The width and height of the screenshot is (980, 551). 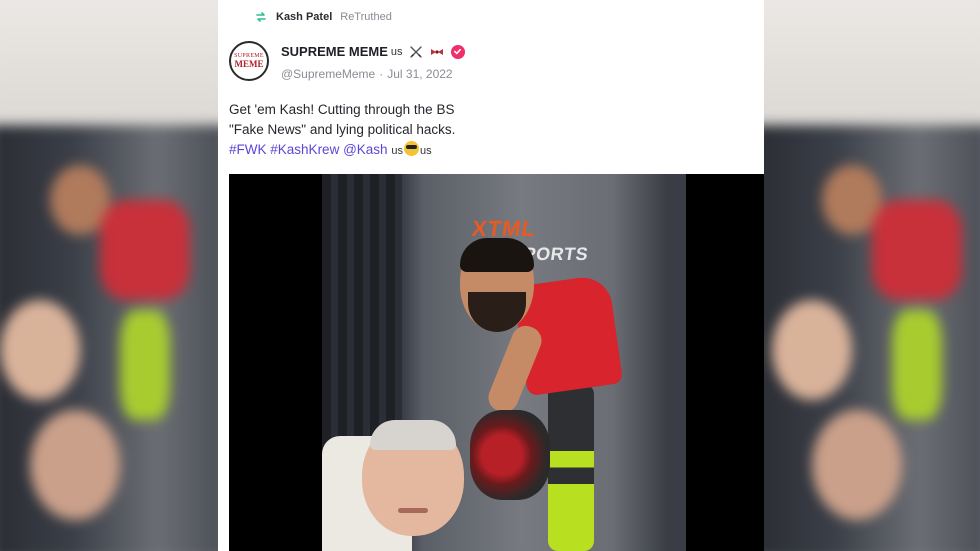 What do you see at coordinates (411, 148) in the screenshot?
I see `sunglasses-emoji-icon` at bounding box center [411, 148].